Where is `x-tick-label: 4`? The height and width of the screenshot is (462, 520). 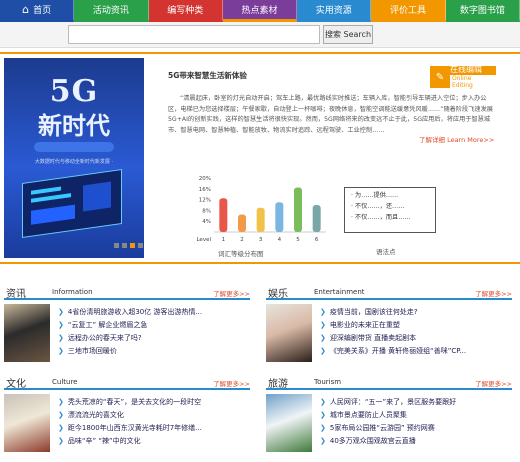 x-tick-label: 4 is located at coordinates (280, 240).